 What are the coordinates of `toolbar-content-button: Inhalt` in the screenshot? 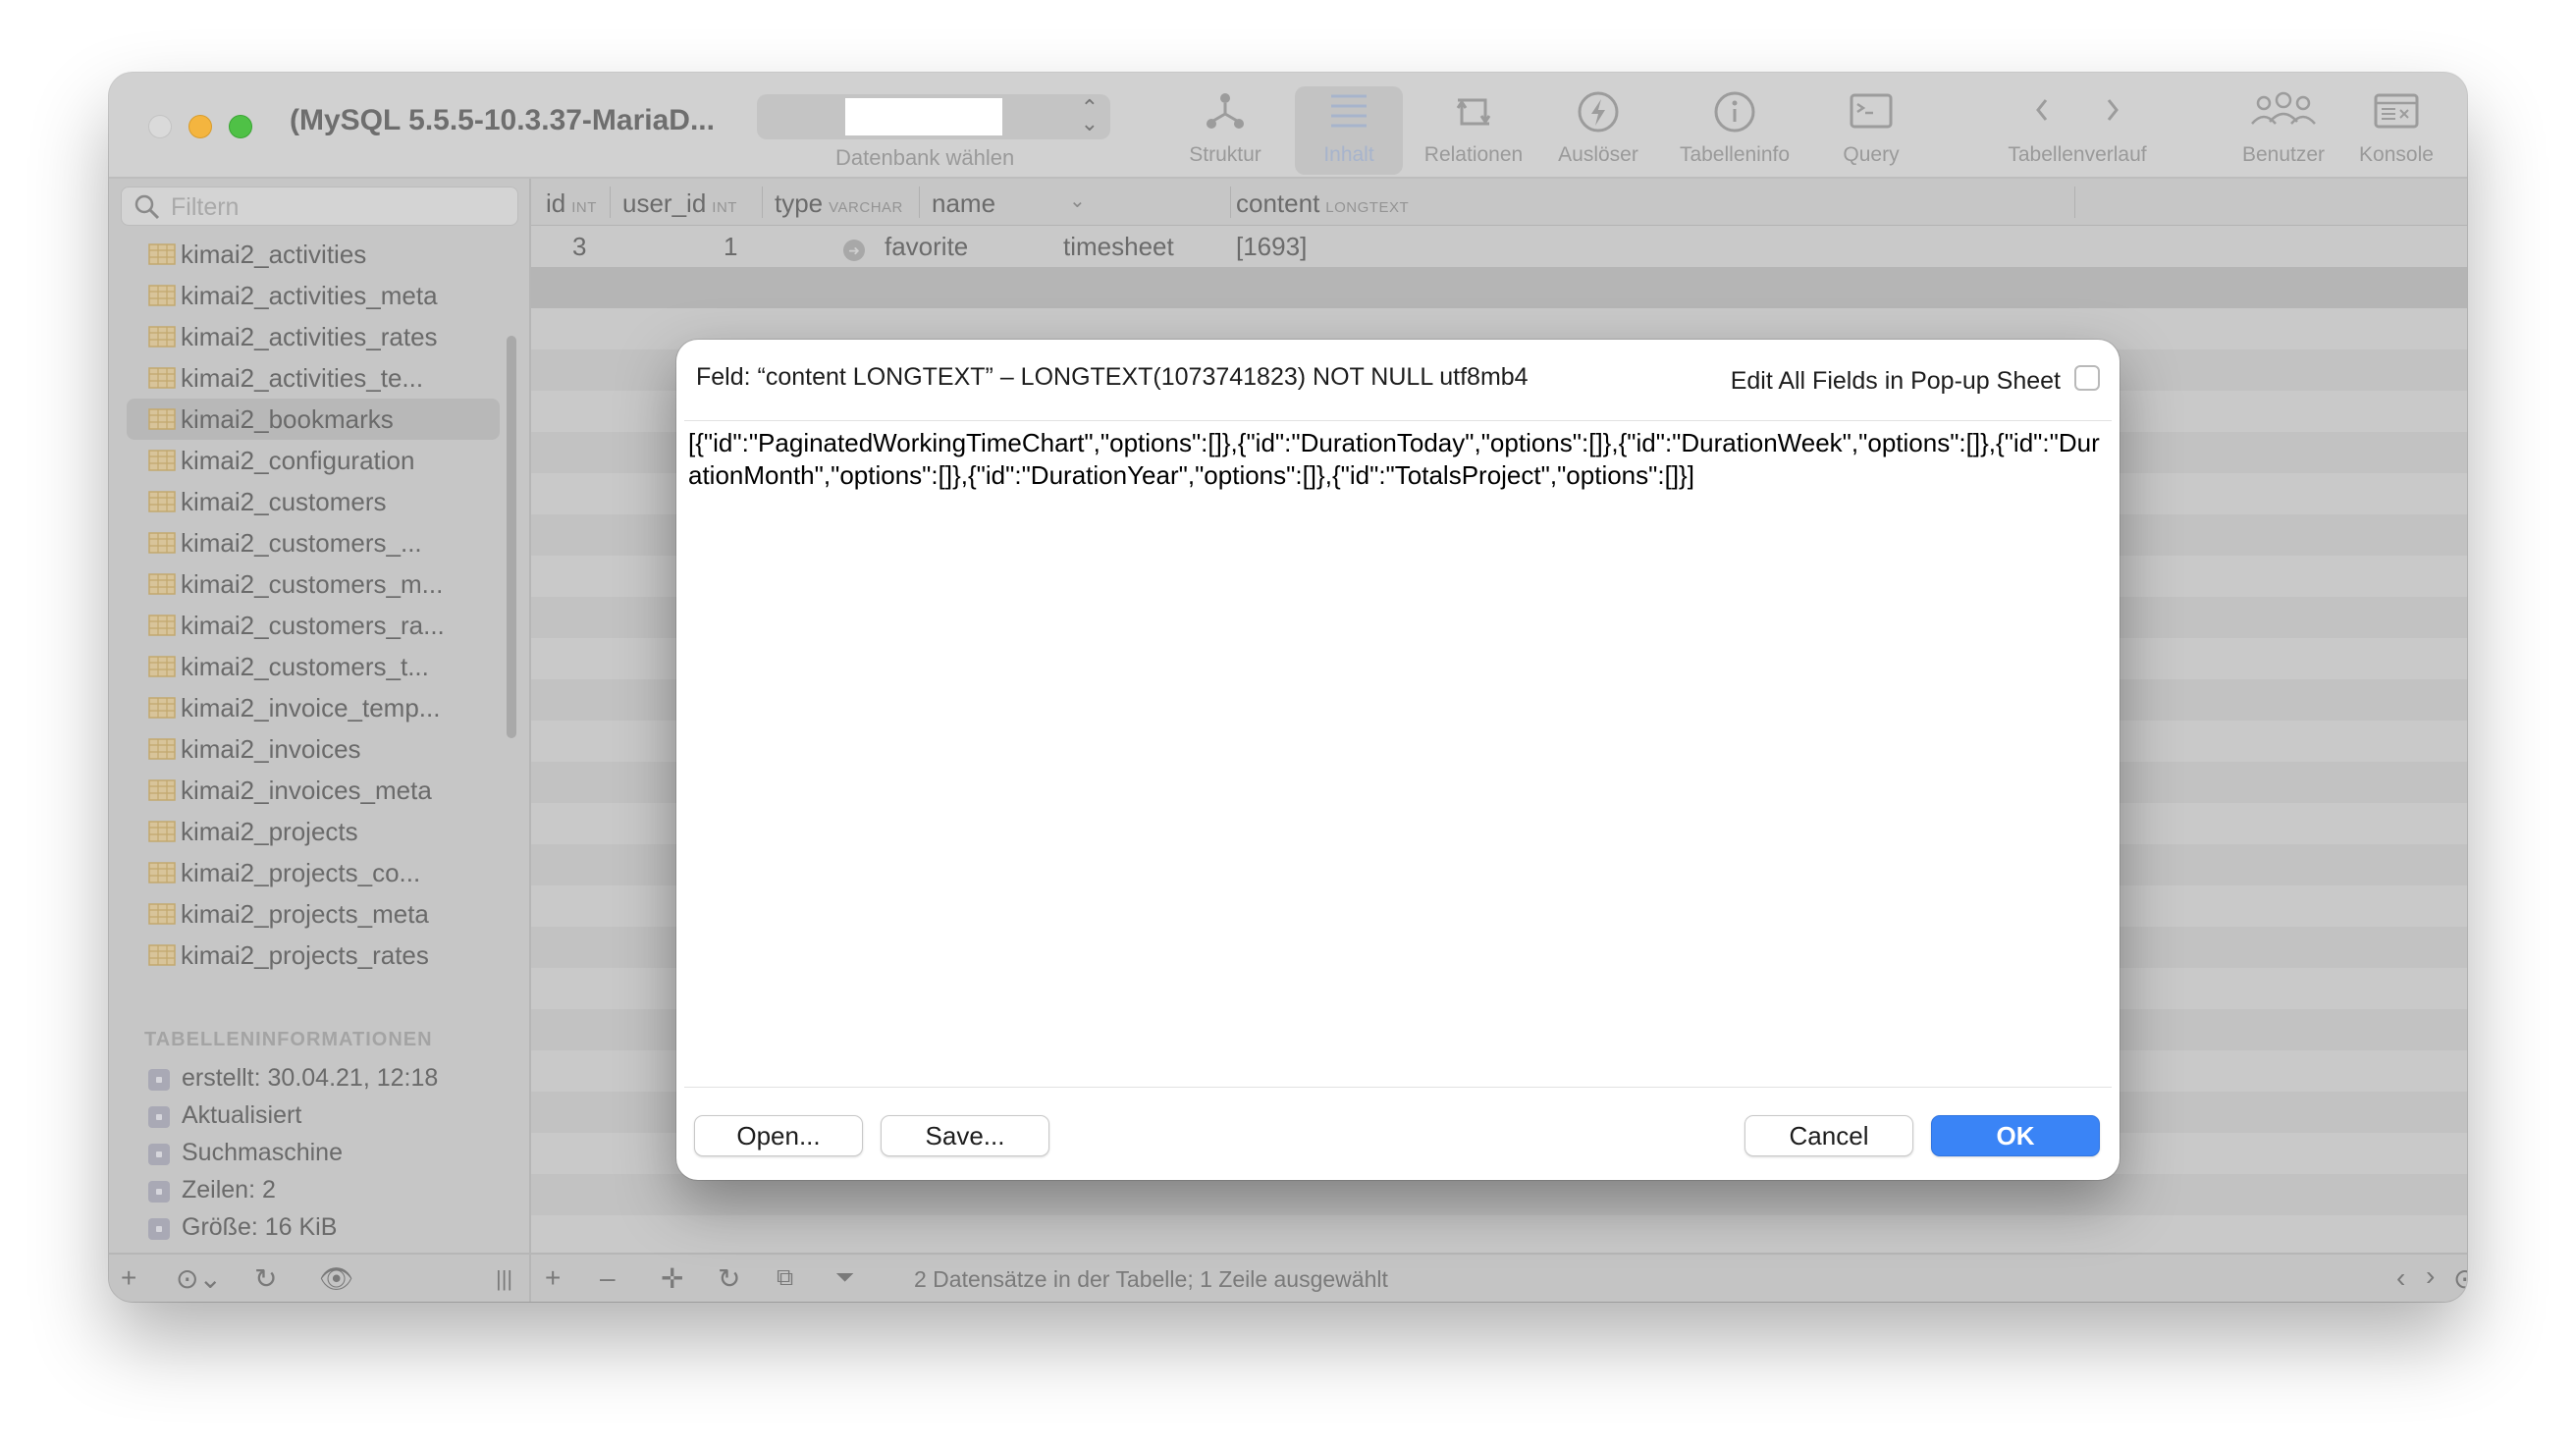 It's located at (1349, 130).